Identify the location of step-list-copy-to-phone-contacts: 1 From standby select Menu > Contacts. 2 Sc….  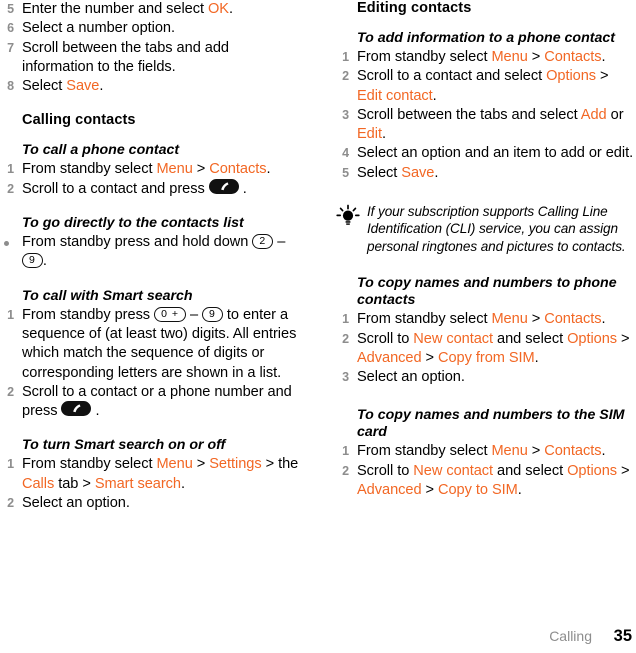
(485, 348).